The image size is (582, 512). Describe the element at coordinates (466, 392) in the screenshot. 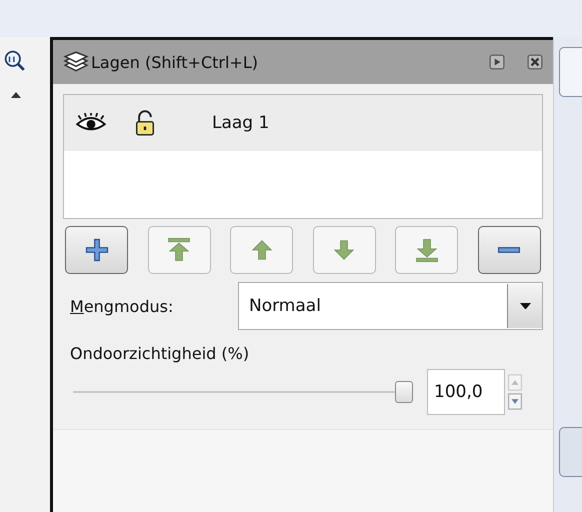

I see `opacity-spinbox: 100,0` at that location.